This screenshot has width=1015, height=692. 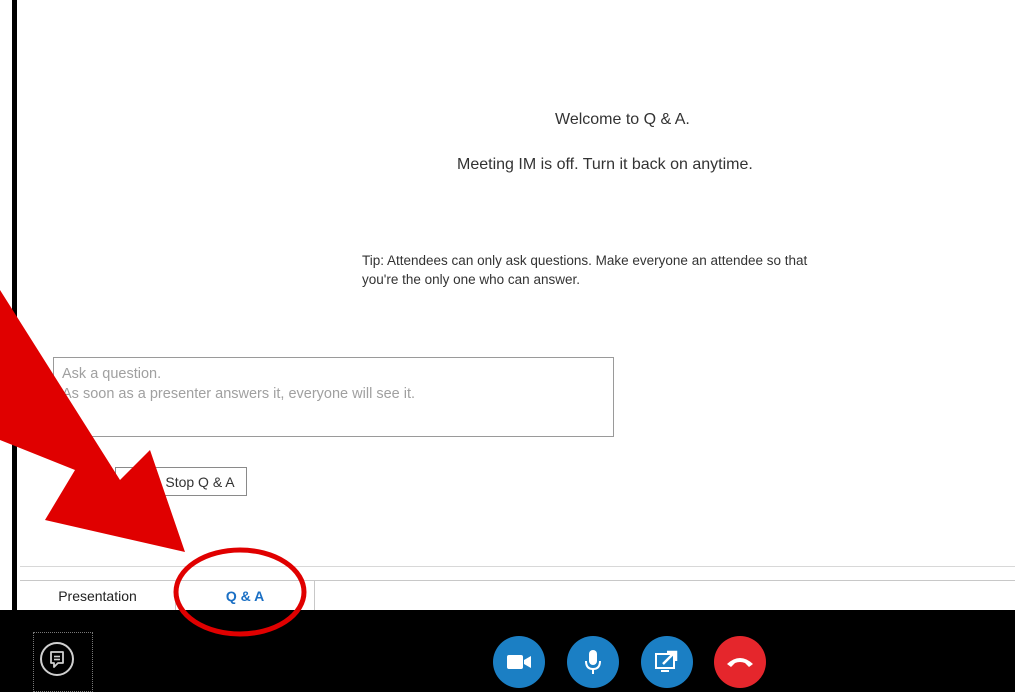 I want to click on chat-icon, so click(x=57, y=659).